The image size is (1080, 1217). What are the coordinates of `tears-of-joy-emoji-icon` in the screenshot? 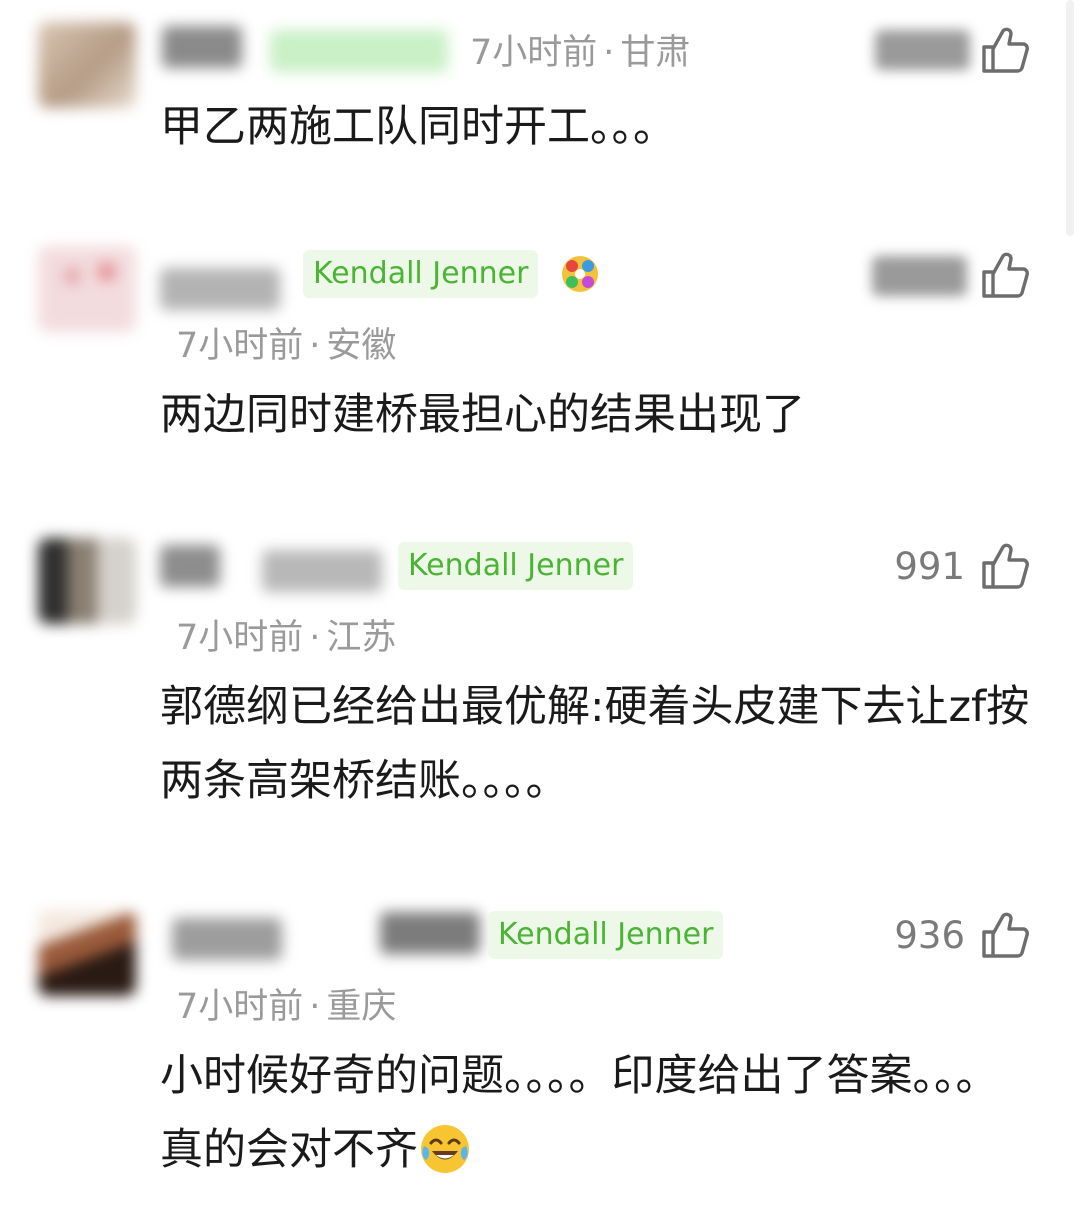 It's located at (445, 1149).